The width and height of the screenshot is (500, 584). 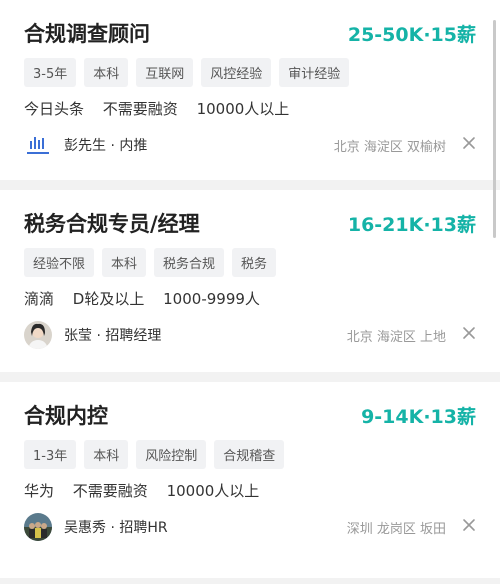 I want to click on recruiter-name: 张莹 · 招聘经理, so click(x=113, y=336).